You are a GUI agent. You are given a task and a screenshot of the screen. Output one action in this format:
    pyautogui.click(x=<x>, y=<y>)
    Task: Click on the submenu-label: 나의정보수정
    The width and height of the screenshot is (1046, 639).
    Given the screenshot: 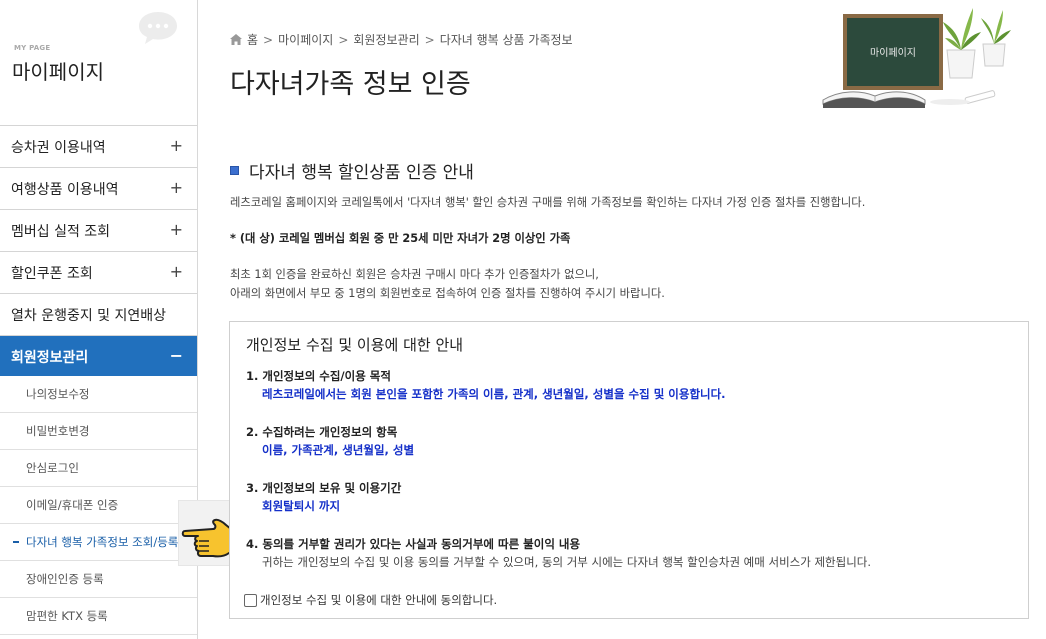 What is the action you would take?
    pyautogui.click(x=58, y=394)
    